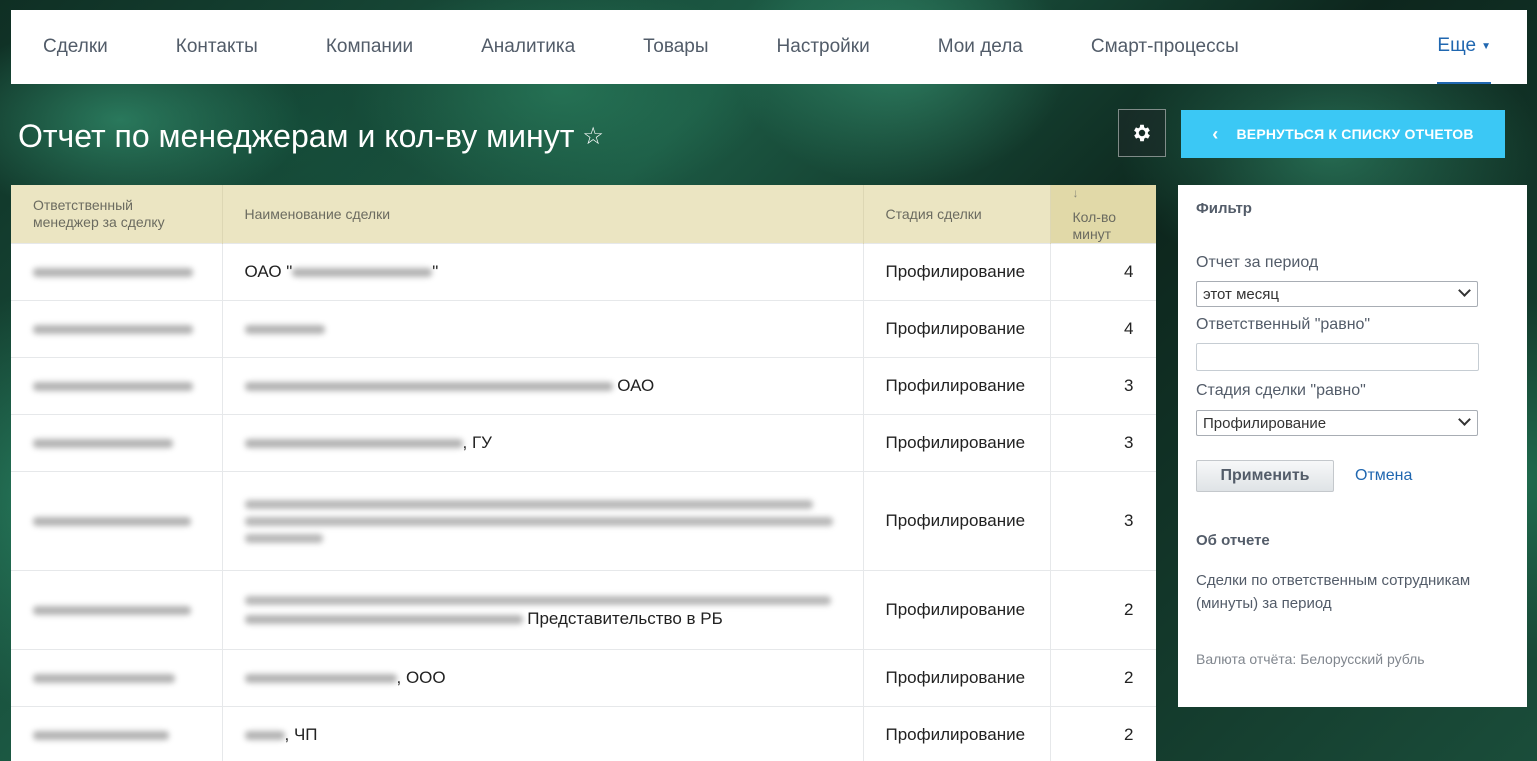 Image resolution: width=1537 pixels, height=761 pixels. Describe the element at coordinates (217, 47) in the screenshot. I see `nav-item-contacts: Контакты` at that location.